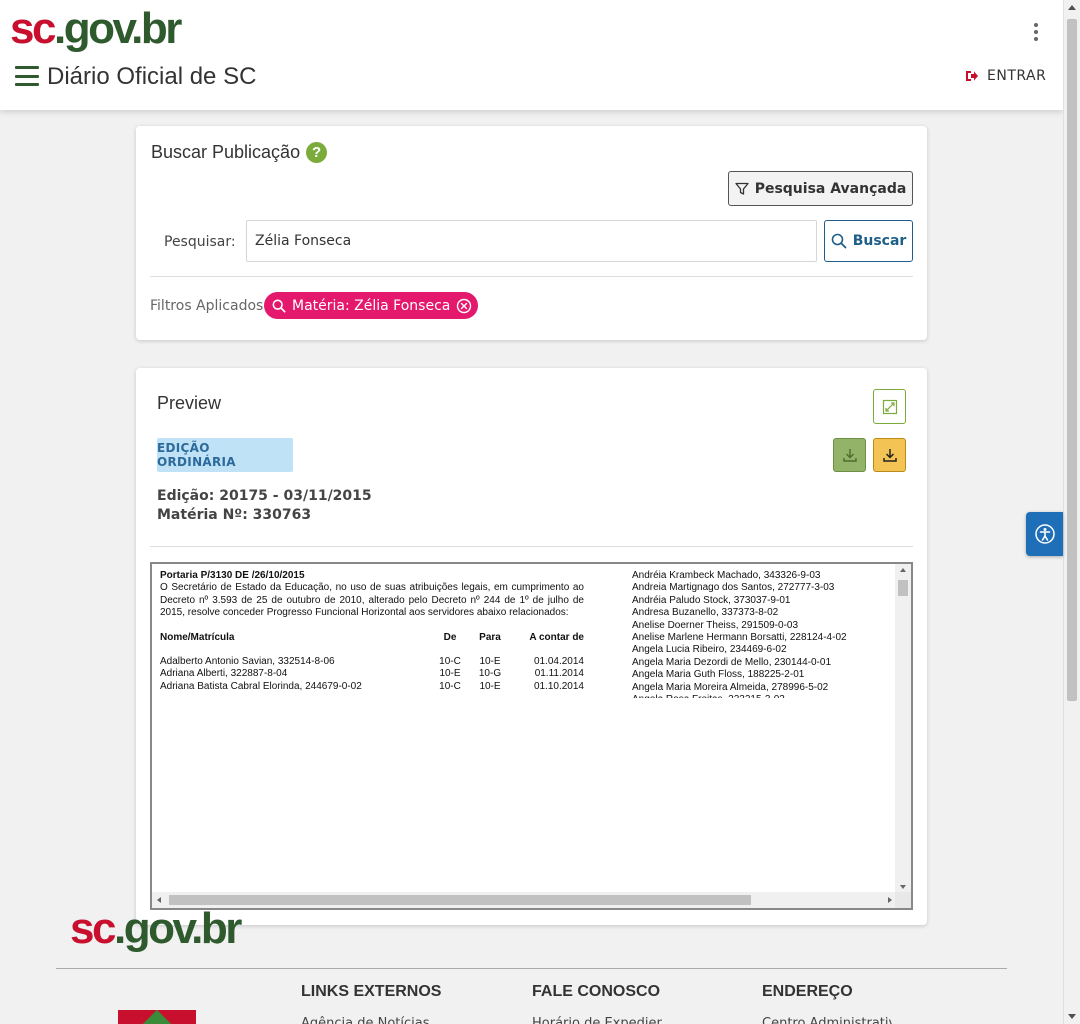  I want to click on search-field-label: Pesquisar:, so click(200, 242).